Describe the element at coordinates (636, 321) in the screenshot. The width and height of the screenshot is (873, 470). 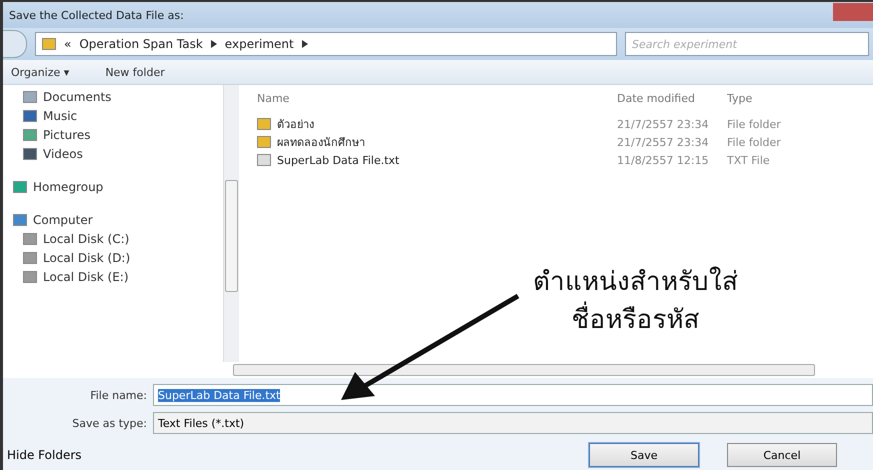
I see `annotation-text: ชื่อหรือรหัส` at that location.